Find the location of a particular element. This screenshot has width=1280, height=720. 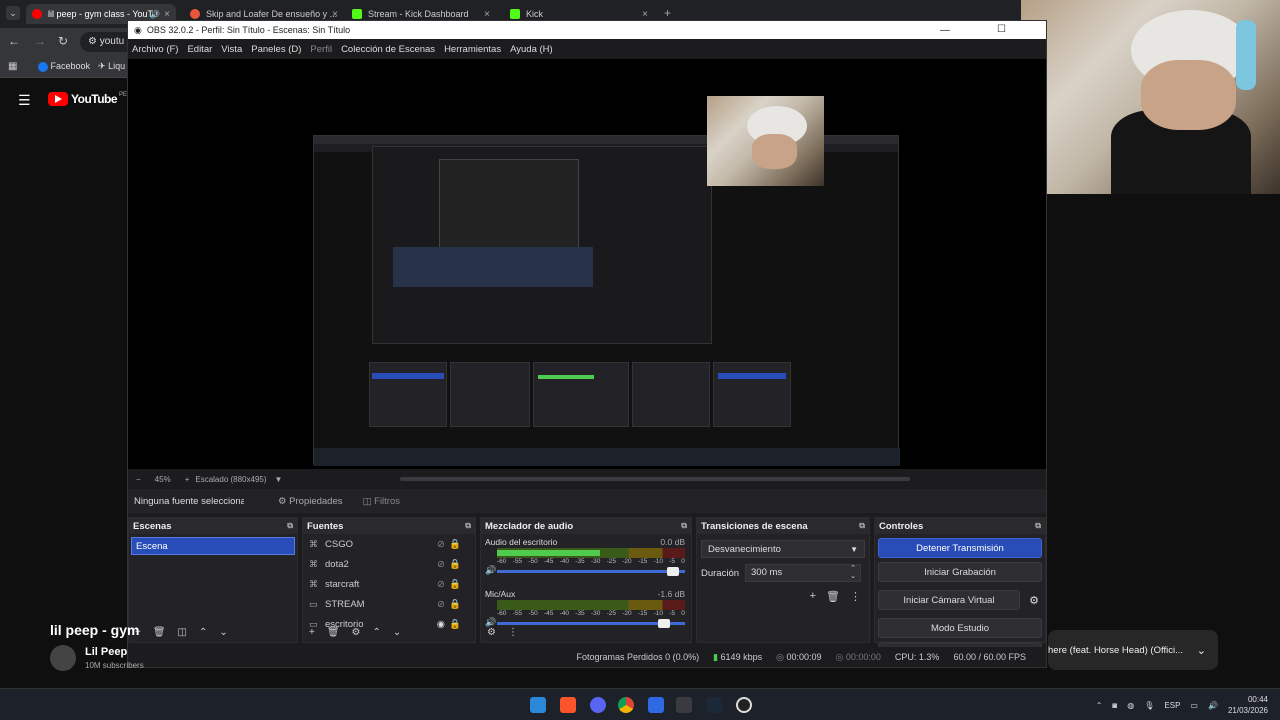

steam-tray-icon: ◍ is located at coordinates (1130, 705).